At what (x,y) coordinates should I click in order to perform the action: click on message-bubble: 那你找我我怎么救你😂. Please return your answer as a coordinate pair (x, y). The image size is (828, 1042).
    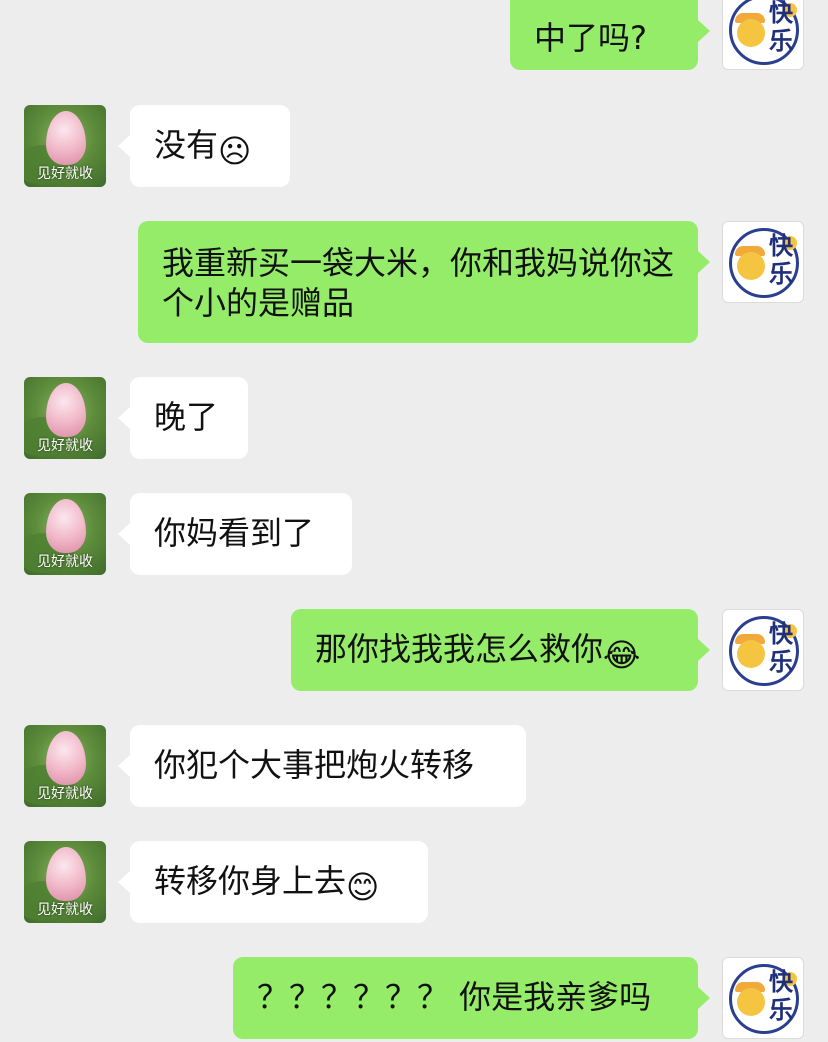
    Looking at the image, I should click on (494, 650).